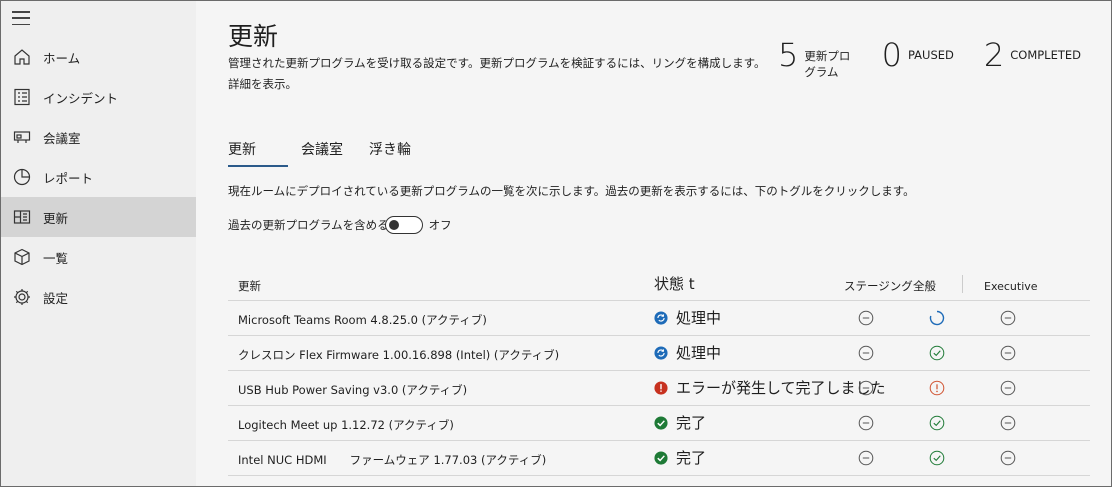 The width and height of the screenshot is (1112, 487). What do you see at coordinates (346, 425) in the screenshot?
I see `update-name: Logitech Meet up 1.12.72 (アクティブ)` at bounding box center [346, 425].